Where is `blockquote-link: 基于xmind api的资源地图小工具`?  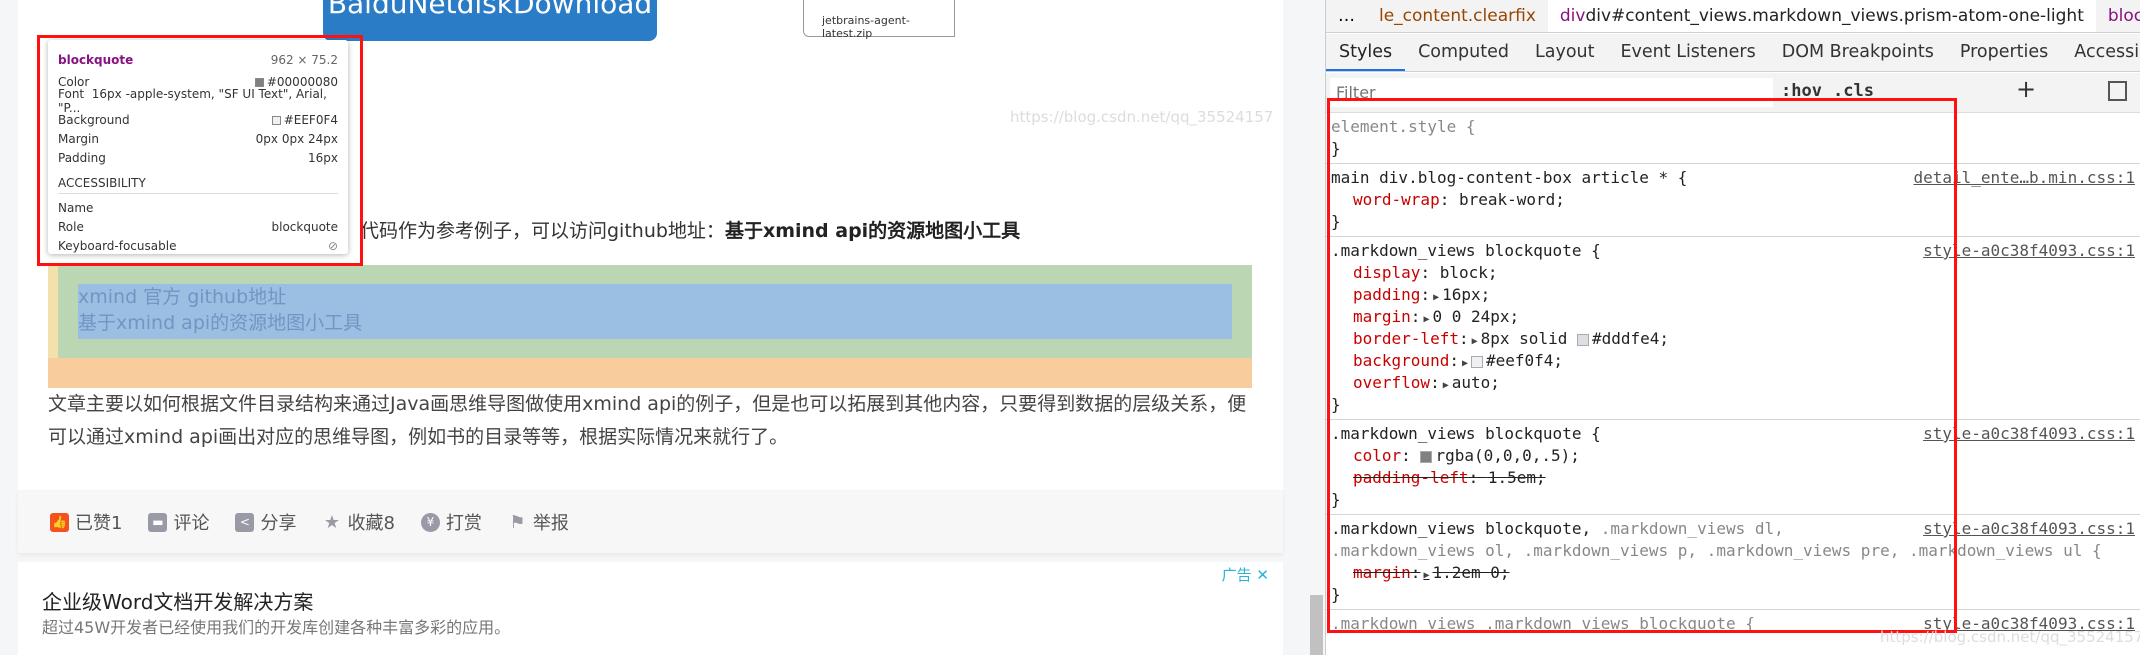
blockquote-link: 基于xmind api的资源地图小工具 is located at coordinates (655, 323).